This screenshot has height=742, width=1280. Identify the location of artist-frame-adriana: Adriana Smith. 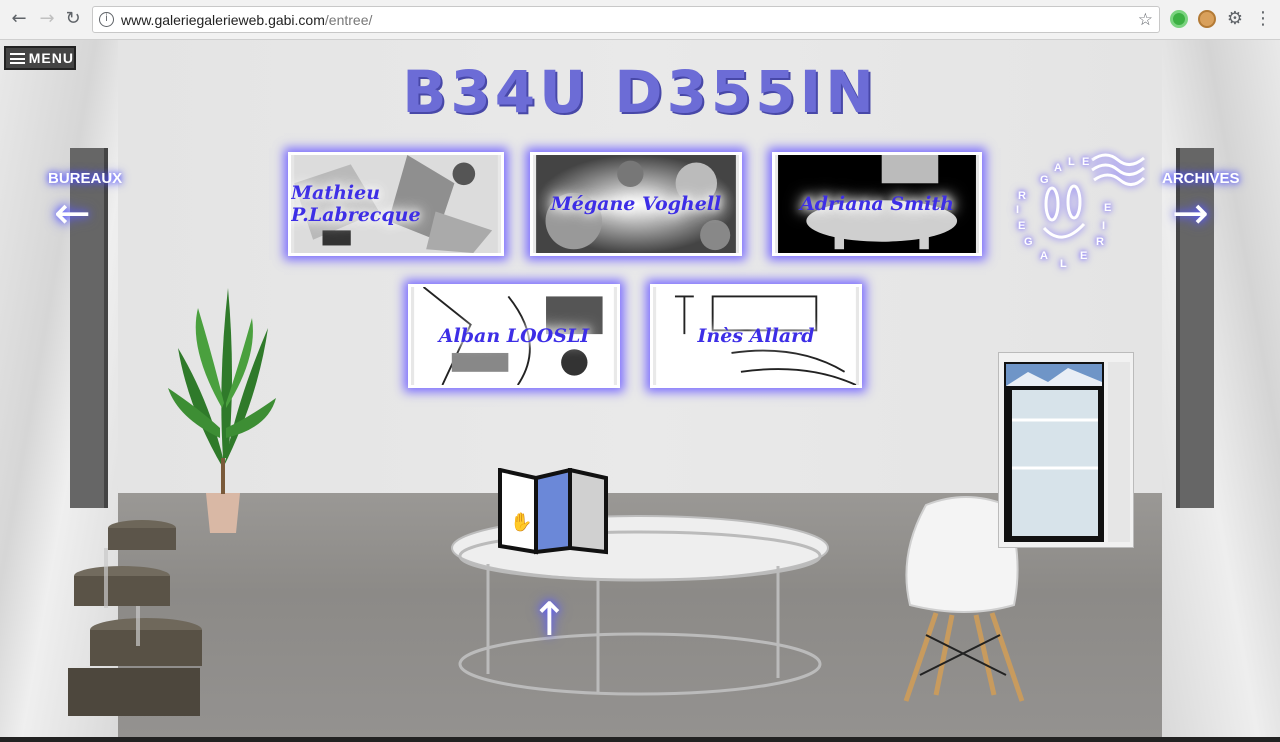
(877, 204).